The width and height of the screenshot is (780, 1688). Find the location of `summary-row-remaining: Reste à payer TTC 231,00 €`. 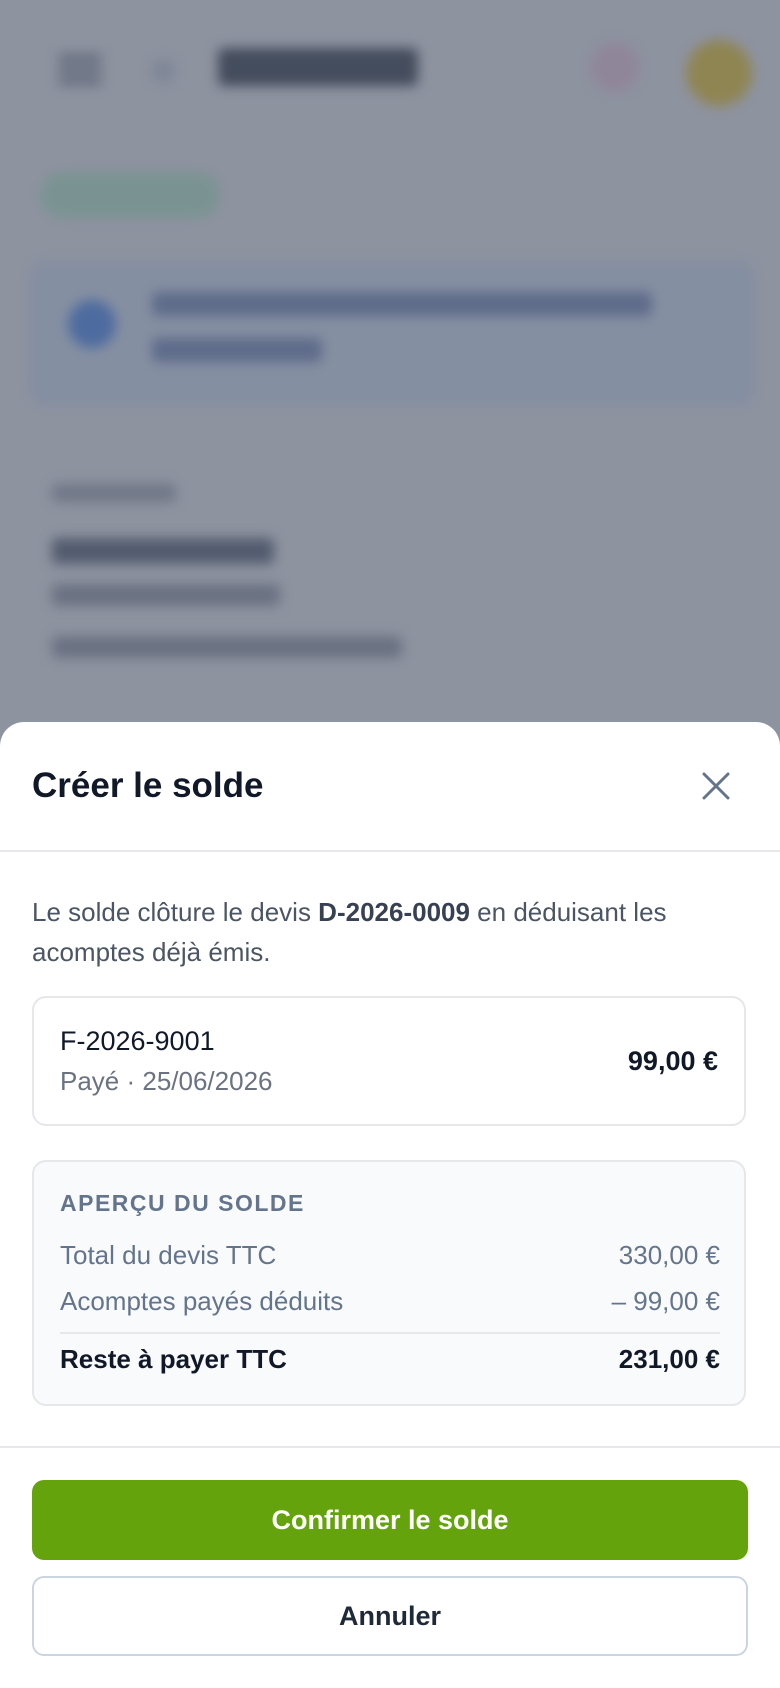

summary-row-remaining: Reste à payer TTC 231,00 € is located at coordinates (390, 1362).